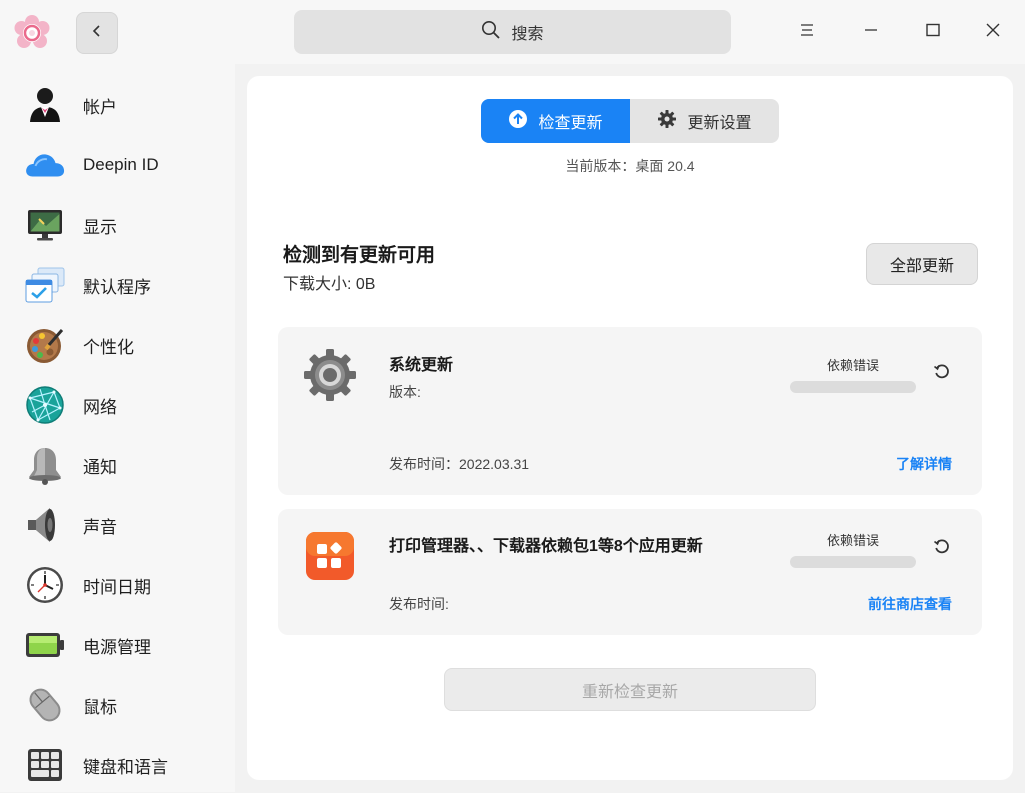 This screenshot has height=793, width=1025. Describe the element at coordinates (108, 347) in the screenshot. I see `sidebar-item-label: 个性化` at that location.